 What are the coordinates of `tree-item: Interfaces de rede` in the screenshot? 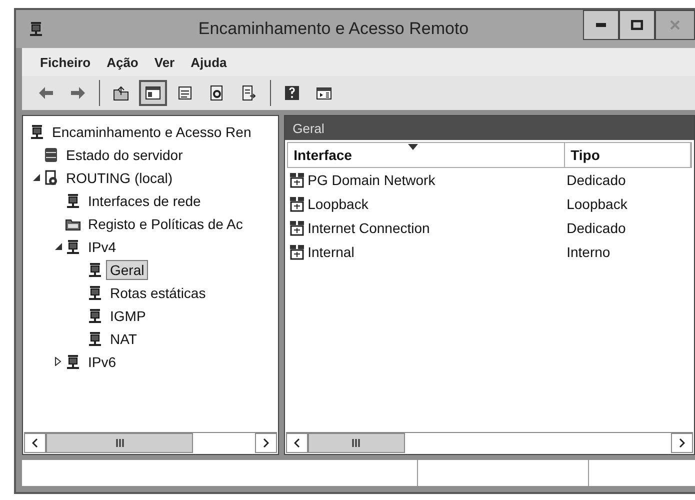 It's located at (144, 200).